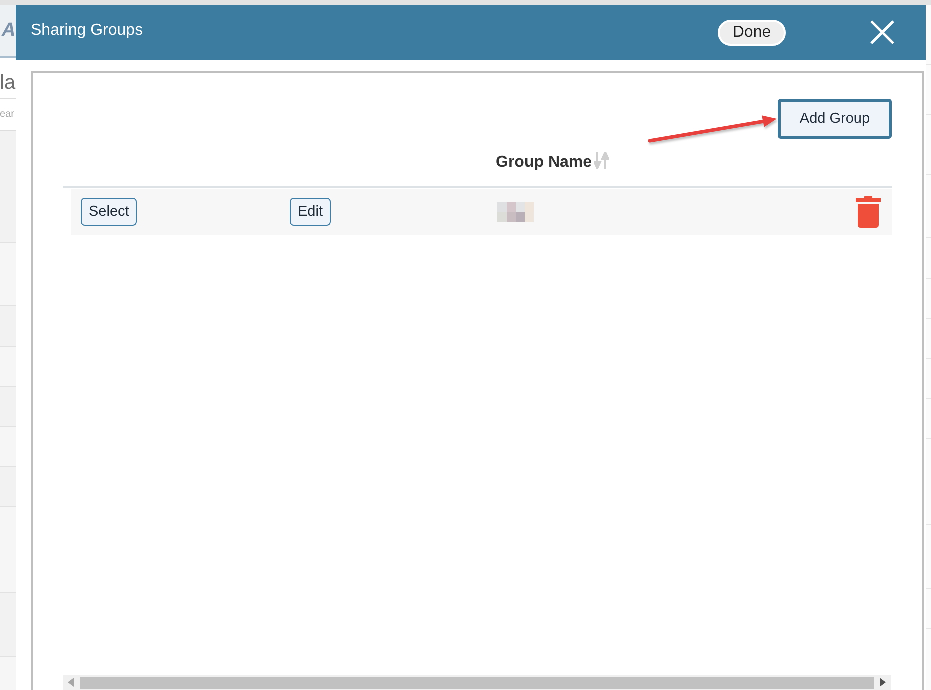 The height and width of the screenshot is (690, 931). Describe the element at coordinates (71, 682) in the screenshot. I see `scroll-left-icon` at that location.